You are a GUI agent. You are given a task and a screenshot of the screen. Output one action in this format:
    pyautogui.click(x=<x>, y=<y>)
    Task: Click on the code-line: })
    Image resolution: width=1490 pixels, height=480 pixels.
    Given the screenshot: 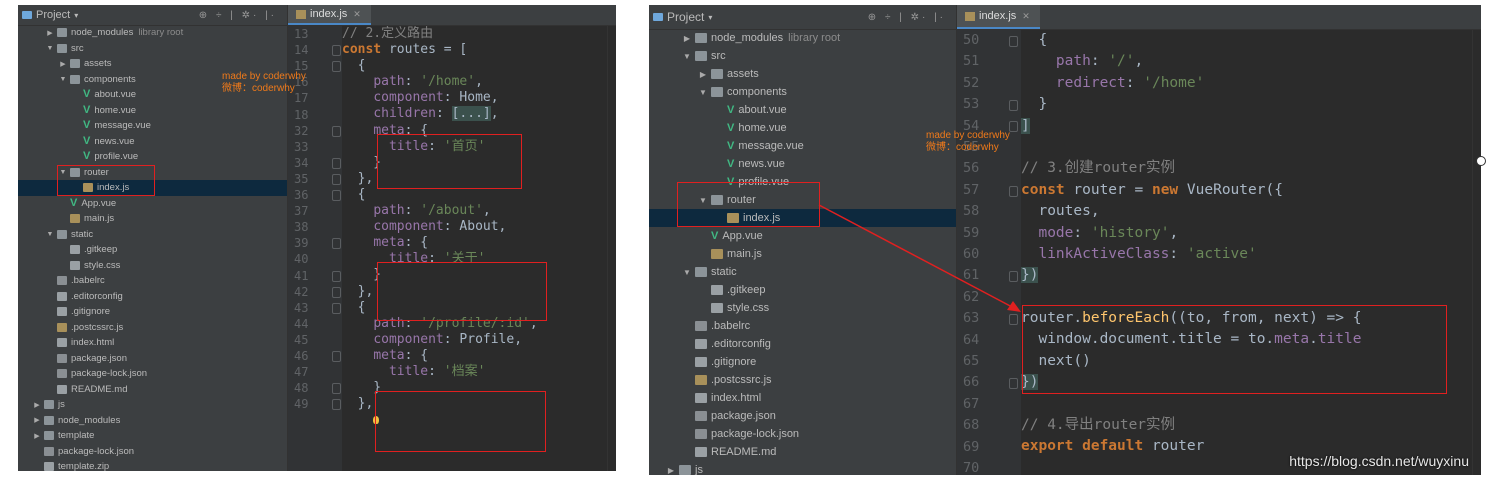 What is the action you would take?
    pyautogui.click(x=1030, y=275)
    